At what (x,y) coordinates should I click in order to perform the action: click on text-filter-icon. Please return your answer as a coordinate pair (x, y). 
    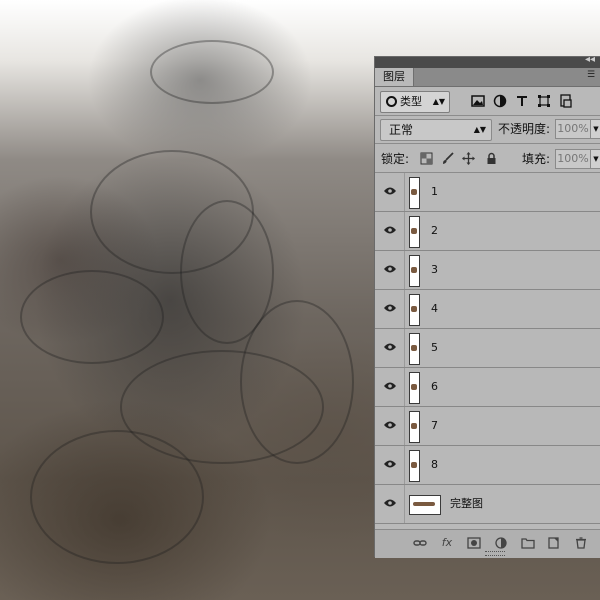
    Looking at the image, I should click on (522, 101).